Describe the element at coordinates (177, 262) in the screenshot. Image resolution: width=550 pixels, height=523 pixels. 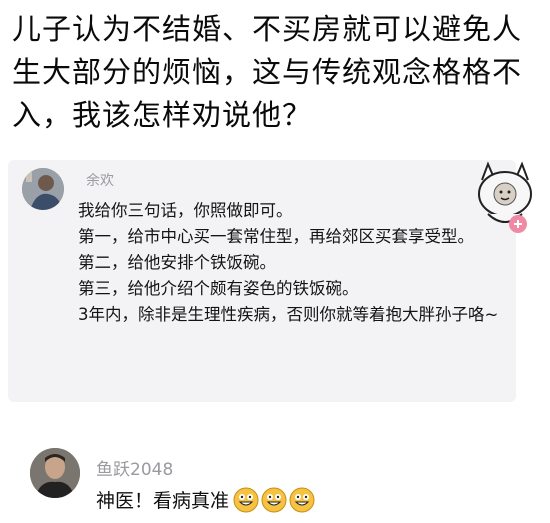
I see `comment-line: 第二，给他安排个铁饭碗。` at that location.